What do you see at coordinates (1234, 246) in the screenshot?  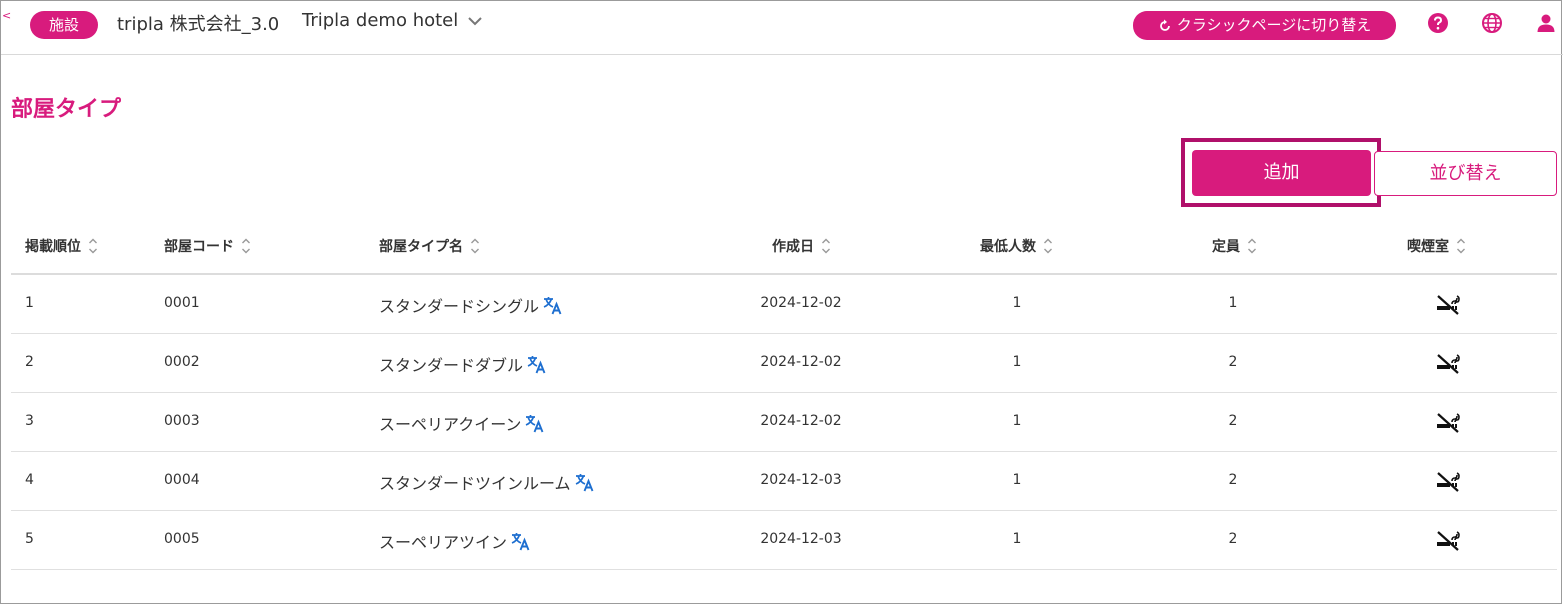 I see `column-header-capacity: 定員` at bounding box center [1234, 246].